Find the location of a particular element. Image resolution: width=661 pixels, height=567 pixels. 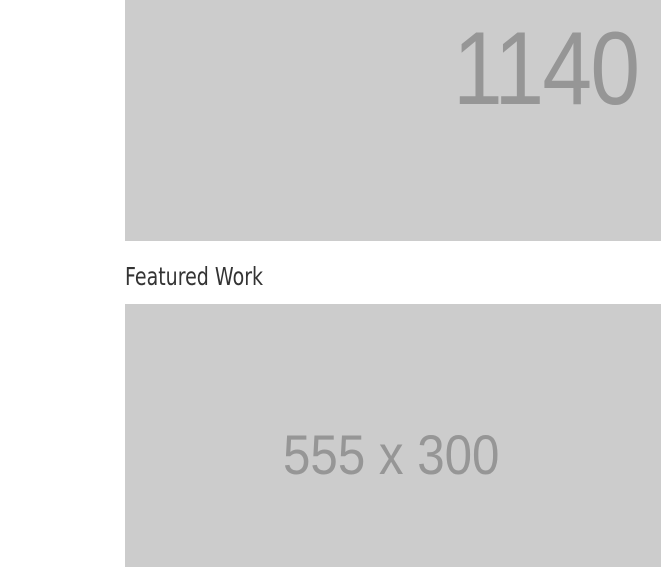

featured-work-heading: Featured Work is located at coordinates (194, 276).